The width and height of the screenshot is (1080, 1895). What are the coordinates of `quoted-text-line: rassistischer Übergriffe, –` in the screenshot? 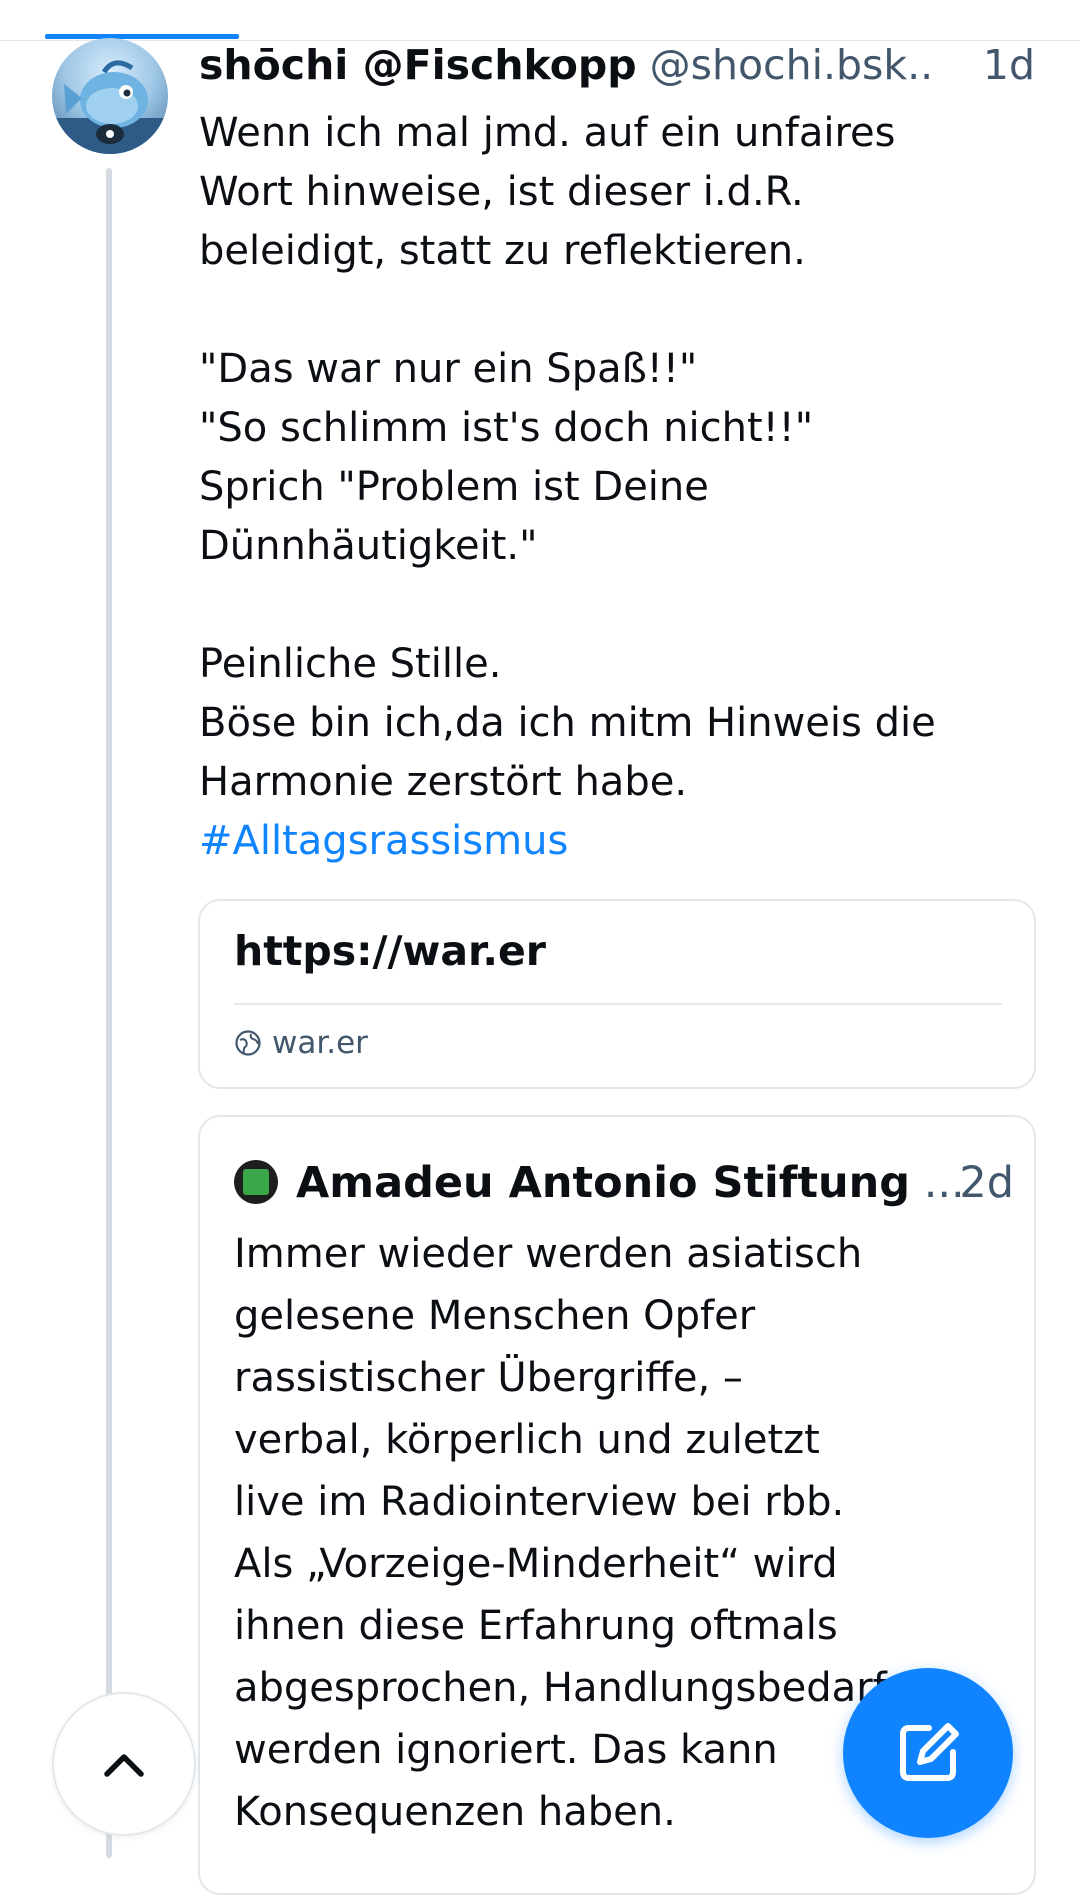 It's located at (488, 1378).